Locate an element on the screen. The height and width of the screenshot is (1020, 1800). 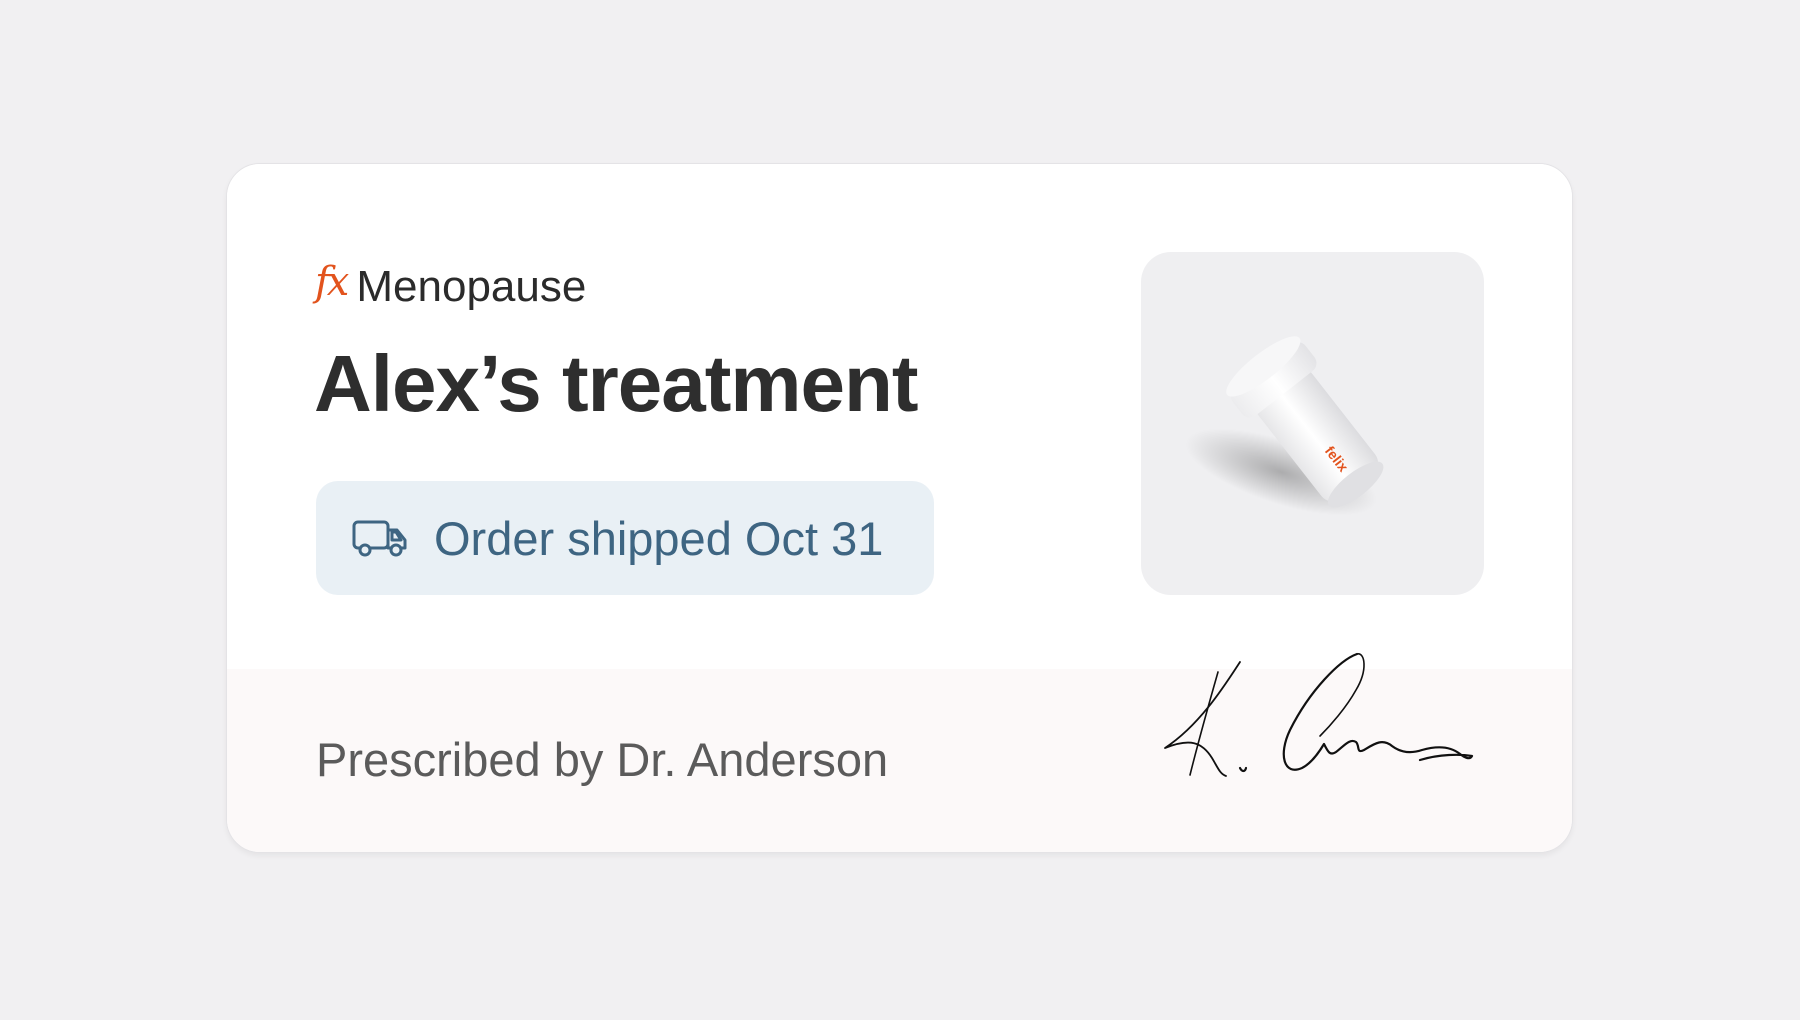
brand-row: fx Menopause is located at coordinates (450, 287).